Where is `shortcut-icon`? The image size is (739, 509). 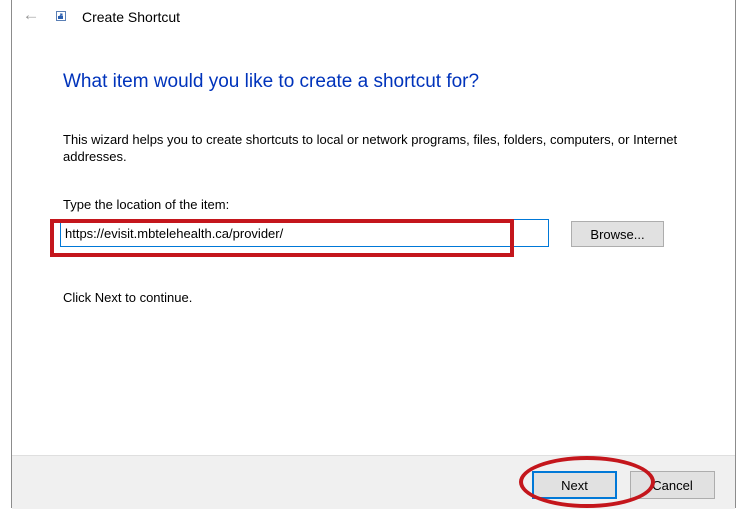
shortcut-icon is located at coordinates (61, 16).